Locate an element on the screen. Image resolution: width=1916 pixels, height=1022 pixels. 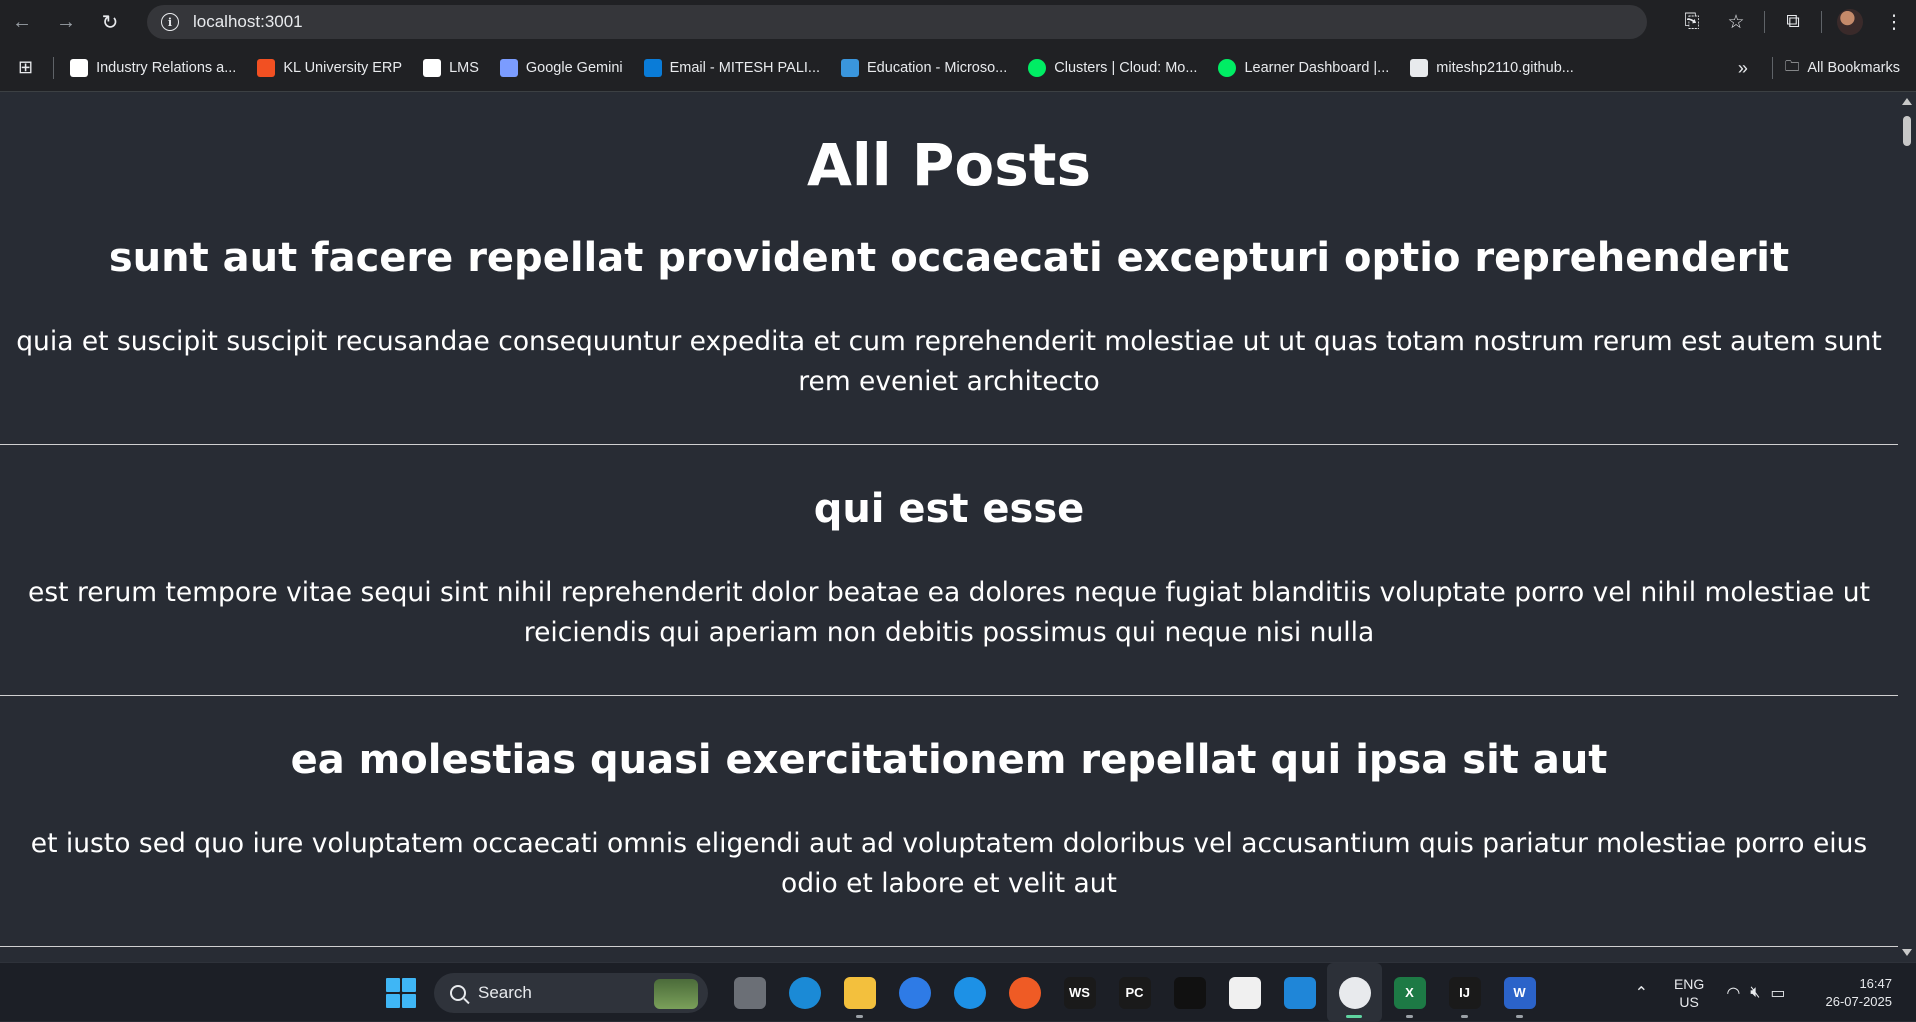
show-hidden-icons-icon: ⌃ is located at coordinates (1641, 993).